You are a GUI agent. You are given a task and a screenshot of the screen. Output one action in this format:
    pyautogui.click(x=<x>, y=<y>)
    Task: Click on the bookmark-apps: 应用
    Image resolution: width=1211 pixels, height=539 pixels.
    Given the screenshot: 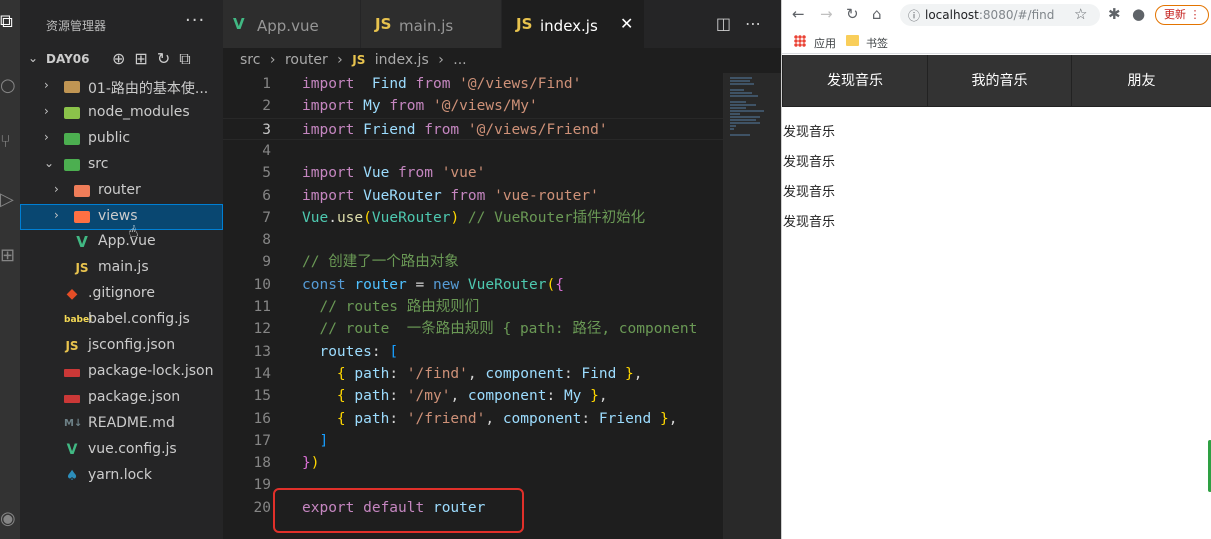 What is the action you would take?
    pyautogui.click(x=825, y=43)
    